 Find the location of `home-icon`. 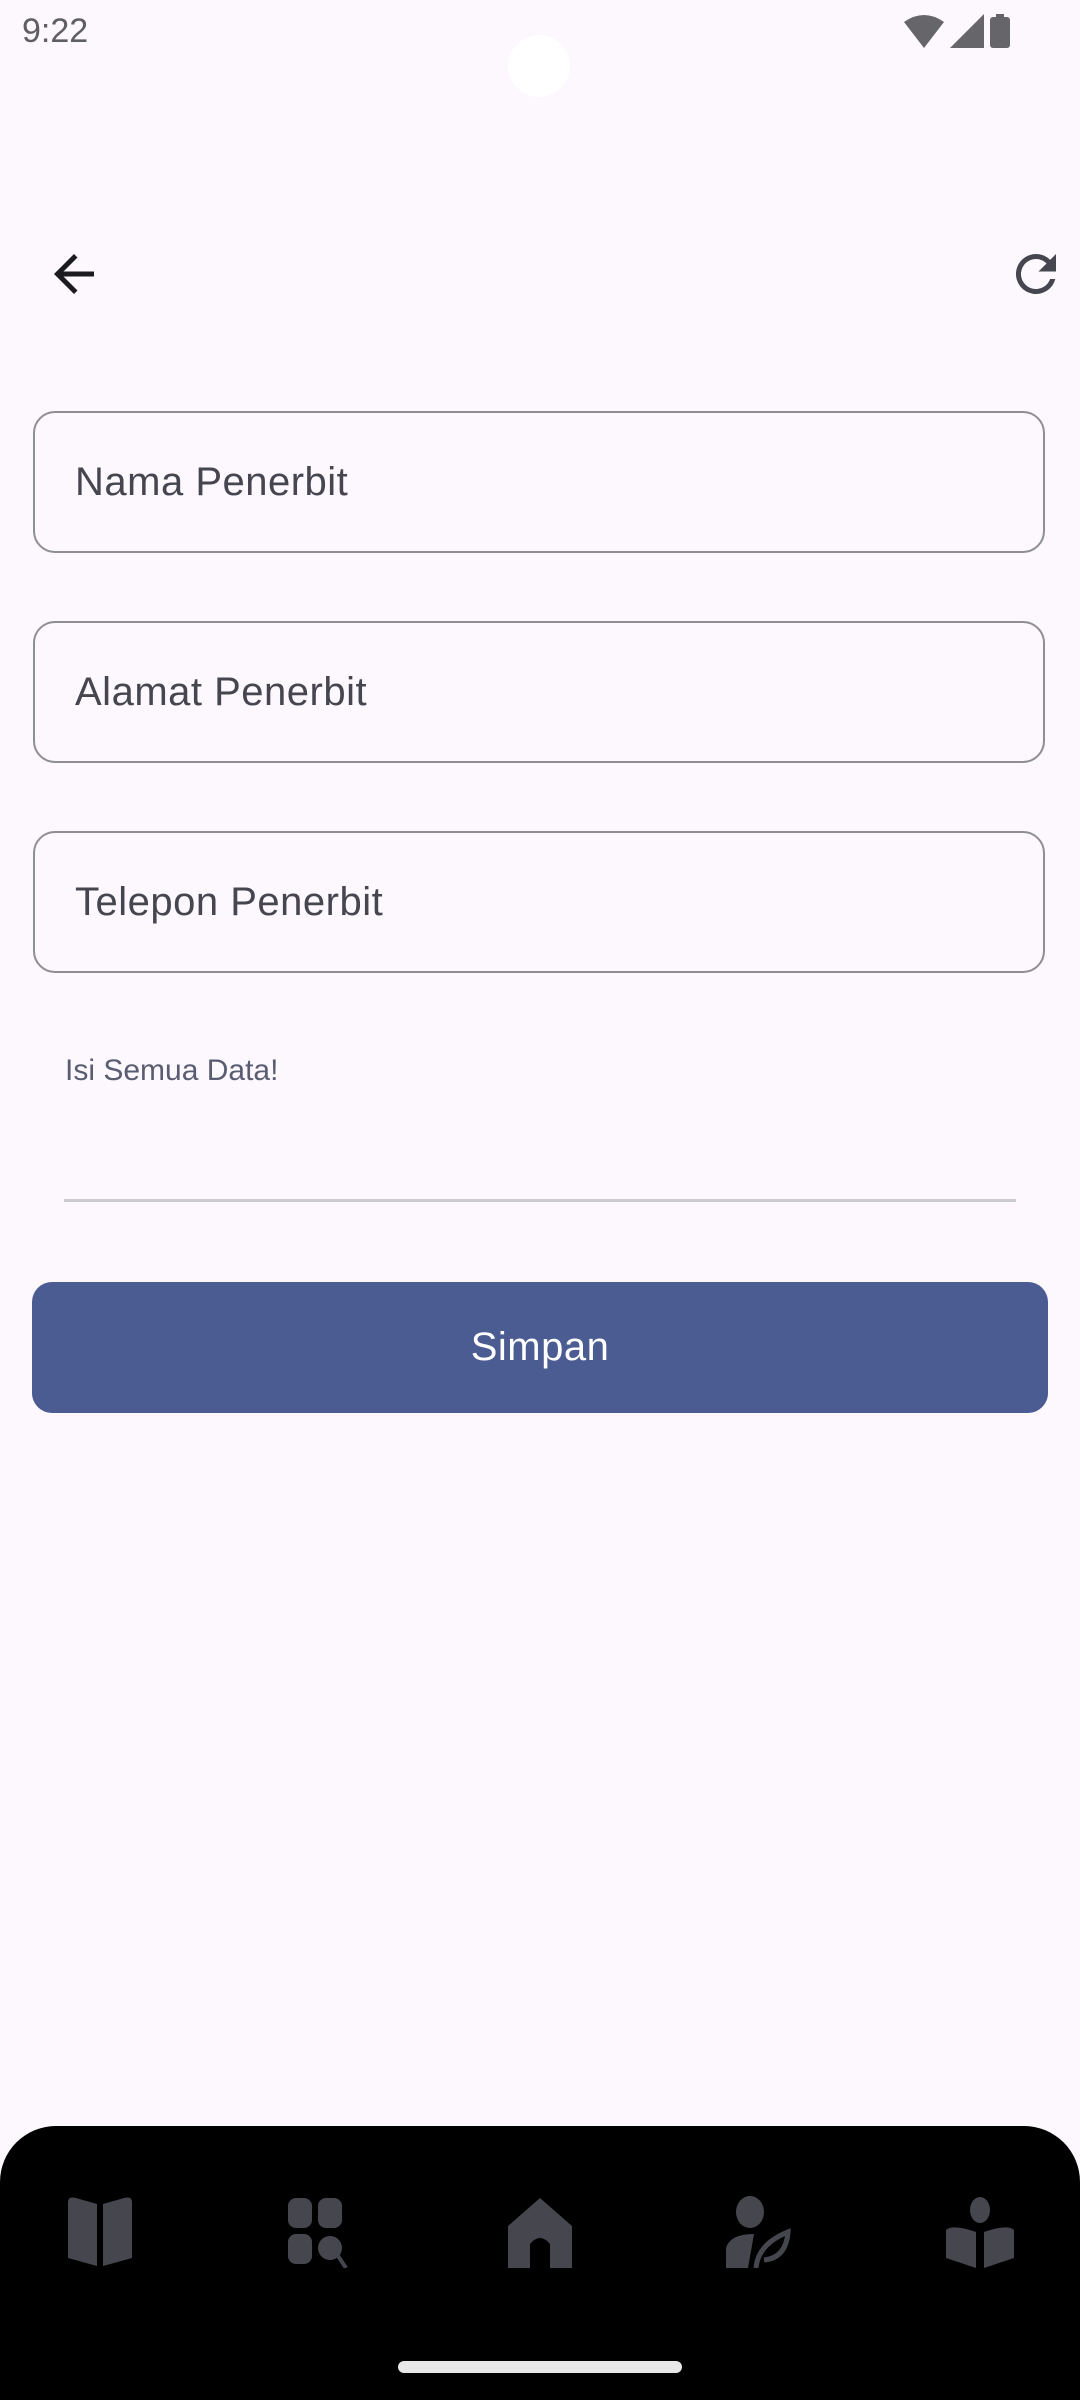

home-icon is located at coordinates (540, 2233).